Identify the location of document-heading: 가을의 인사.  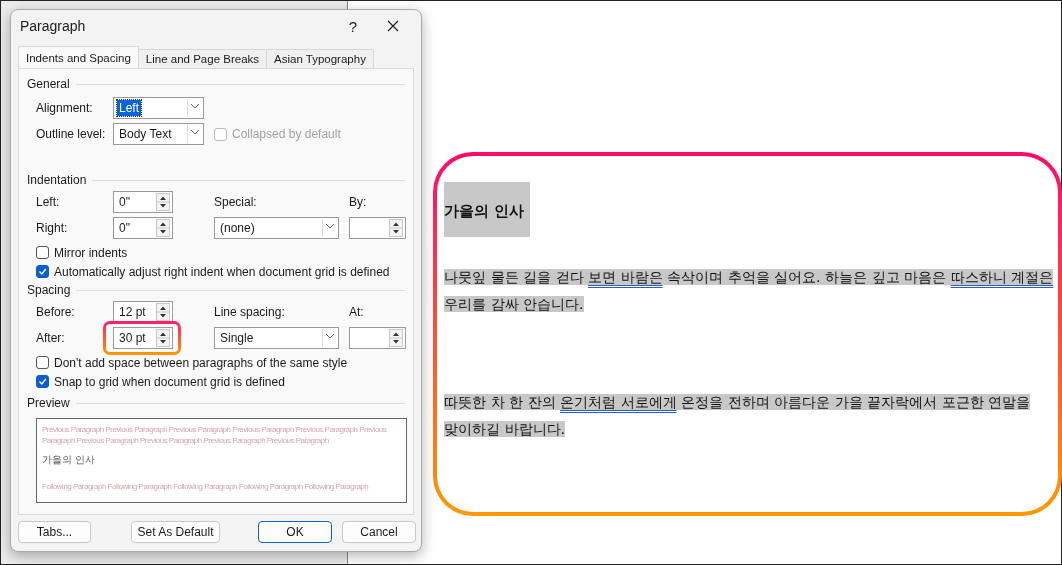
(487, 209).